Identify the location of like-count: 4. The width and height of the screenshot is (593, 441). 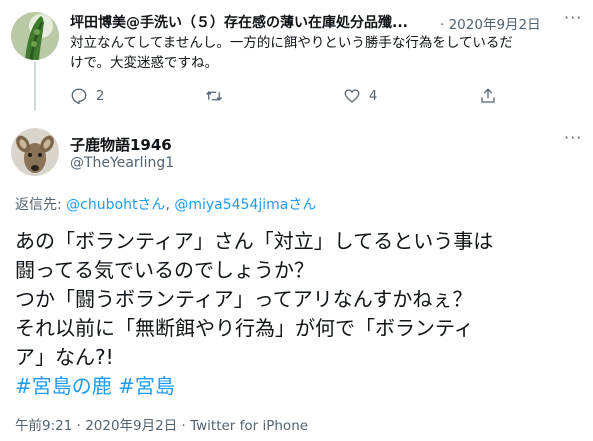
(373, 96).